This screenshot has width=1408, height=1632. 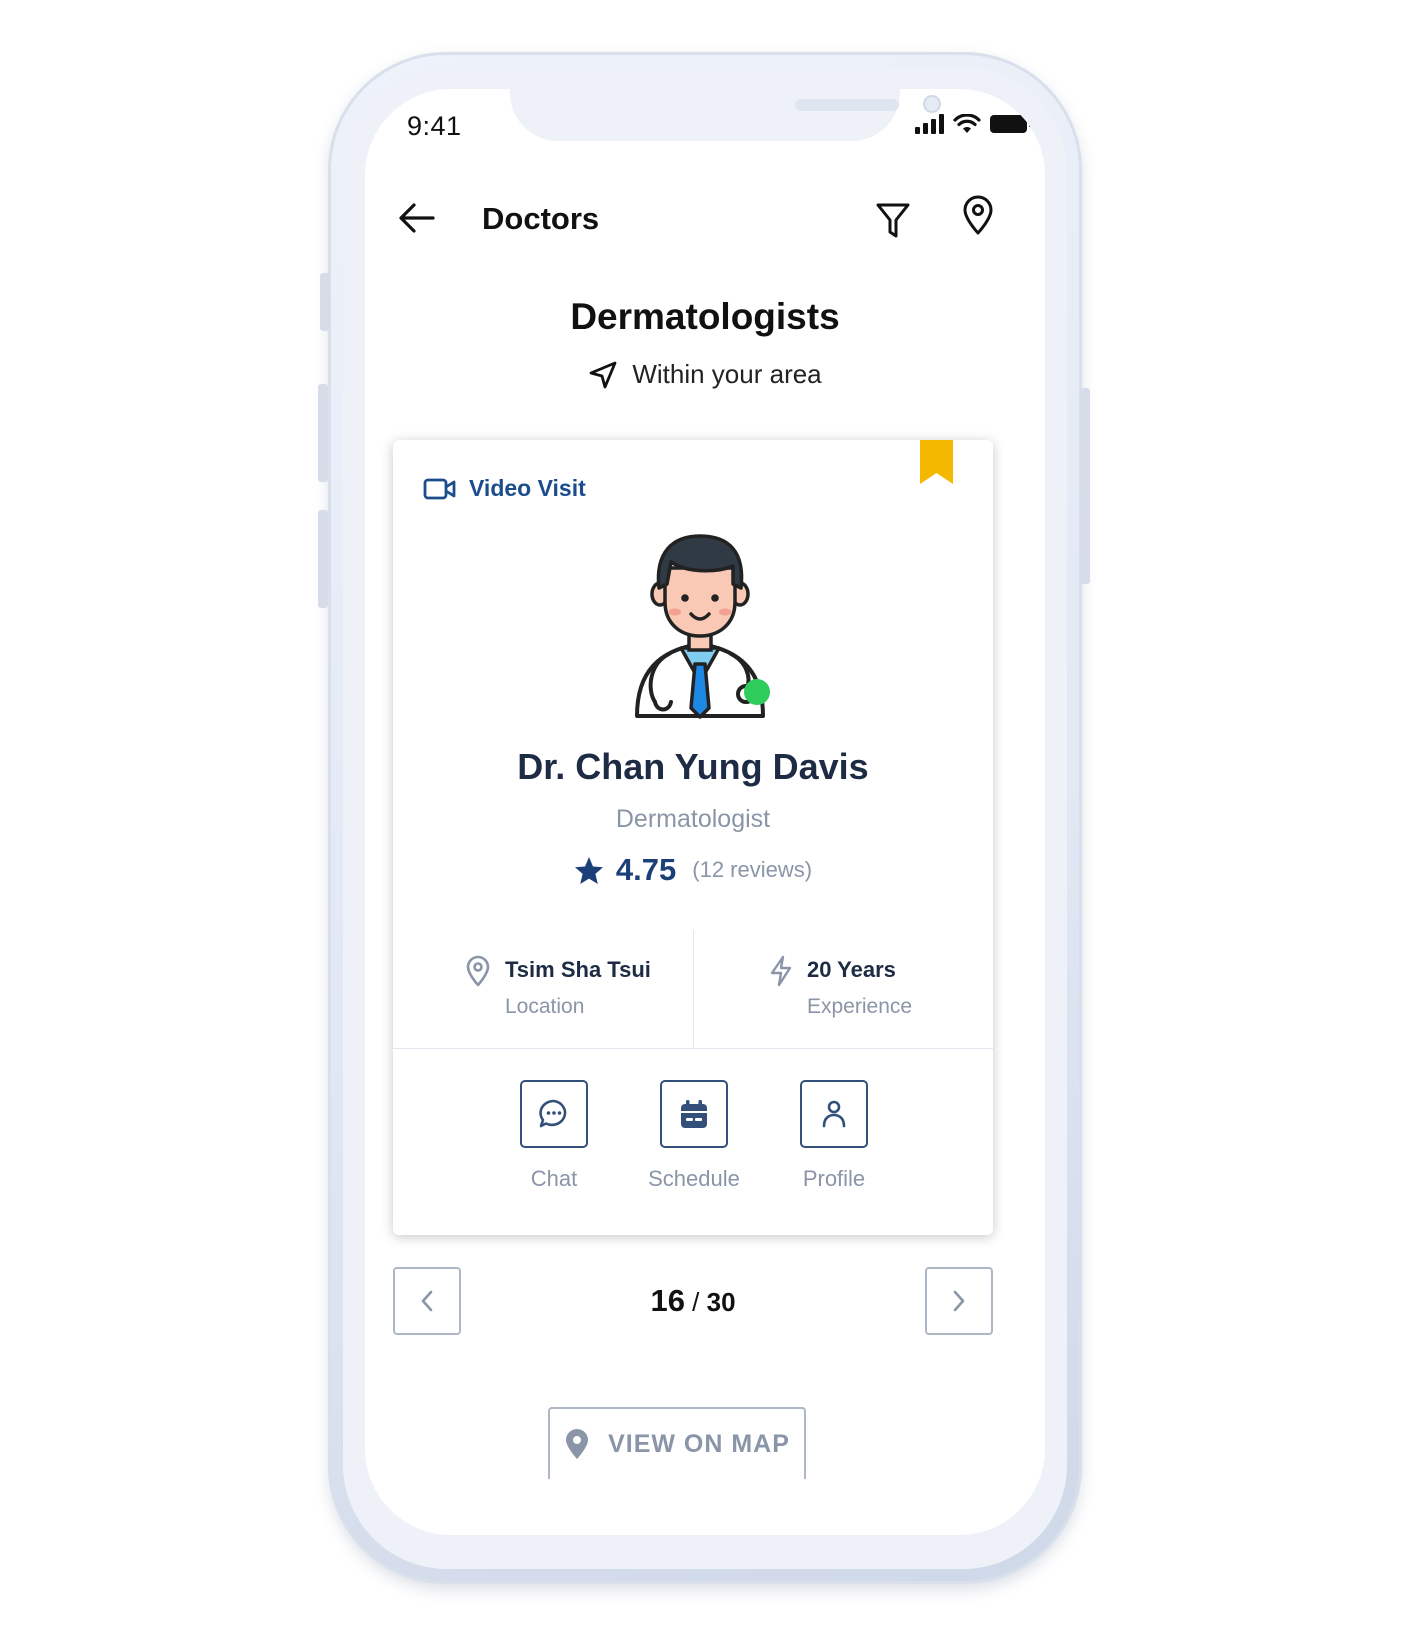 What do you see at coordinates (478, 971) in the screenshot?
I see `location-pin-icon` at bounding box center [478, 971].